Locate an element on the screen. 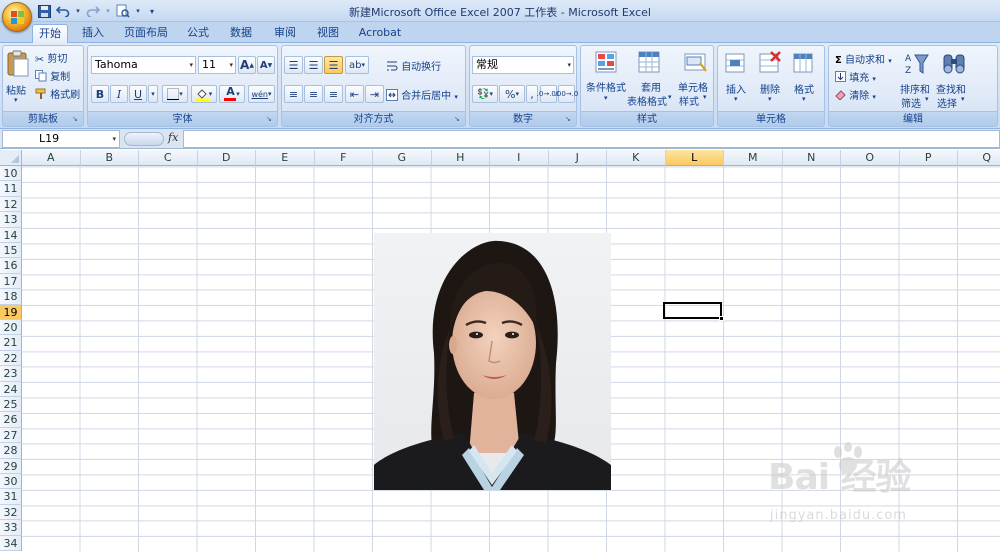 The image size is (1000, 552). font-launcher-icon: ↘ is located at coordinates (270, 119).